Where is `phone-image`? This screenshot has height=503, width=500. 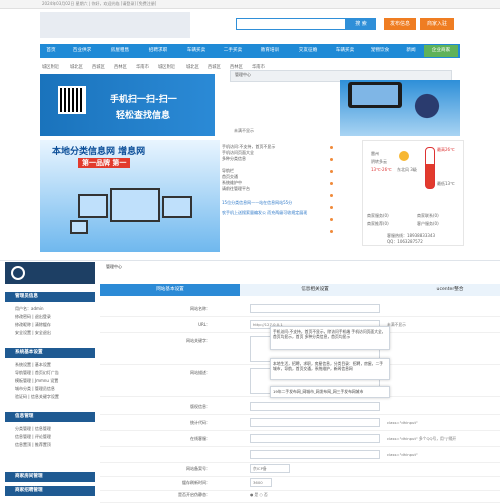 phone-image is located at coordinates (375, 95).